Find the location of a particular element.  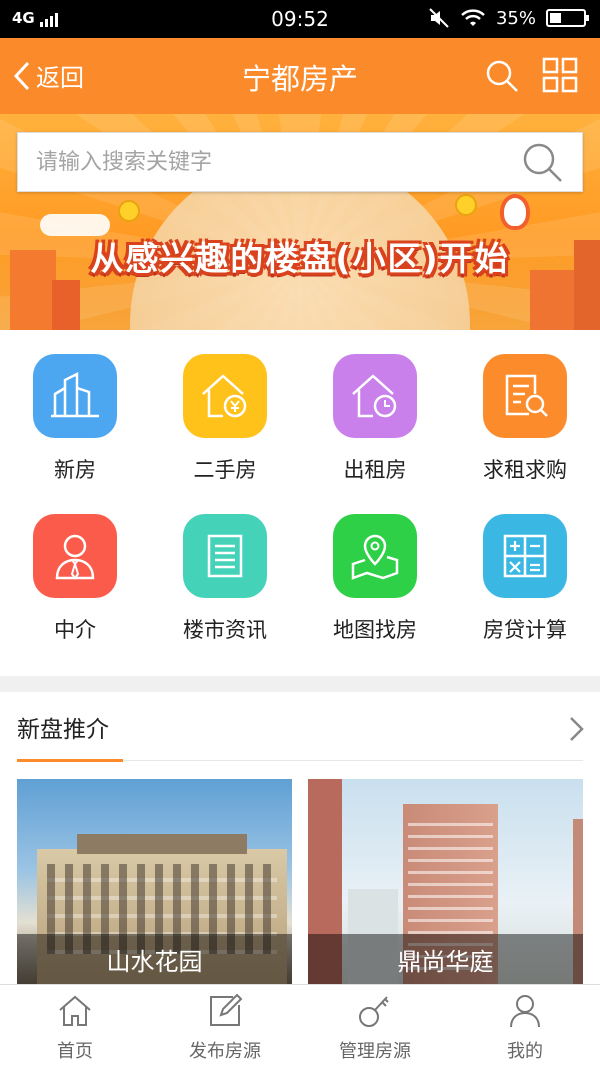

chevron-left-icon is located at coordinates (21, 75).